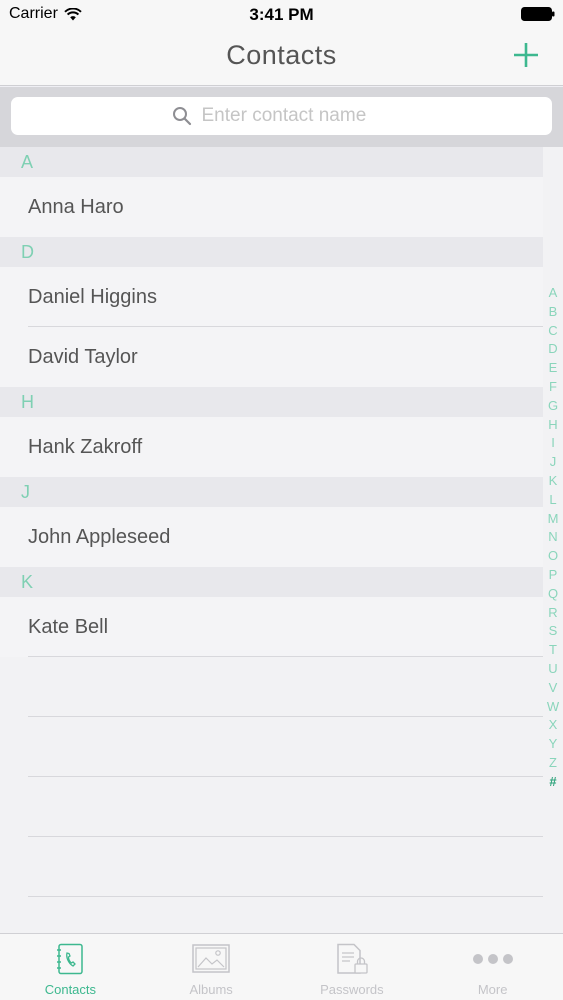  What do you see at coordinates (553, 462) in the screenshot?
I see `index-letter: J` at bounding box center [553, 462].